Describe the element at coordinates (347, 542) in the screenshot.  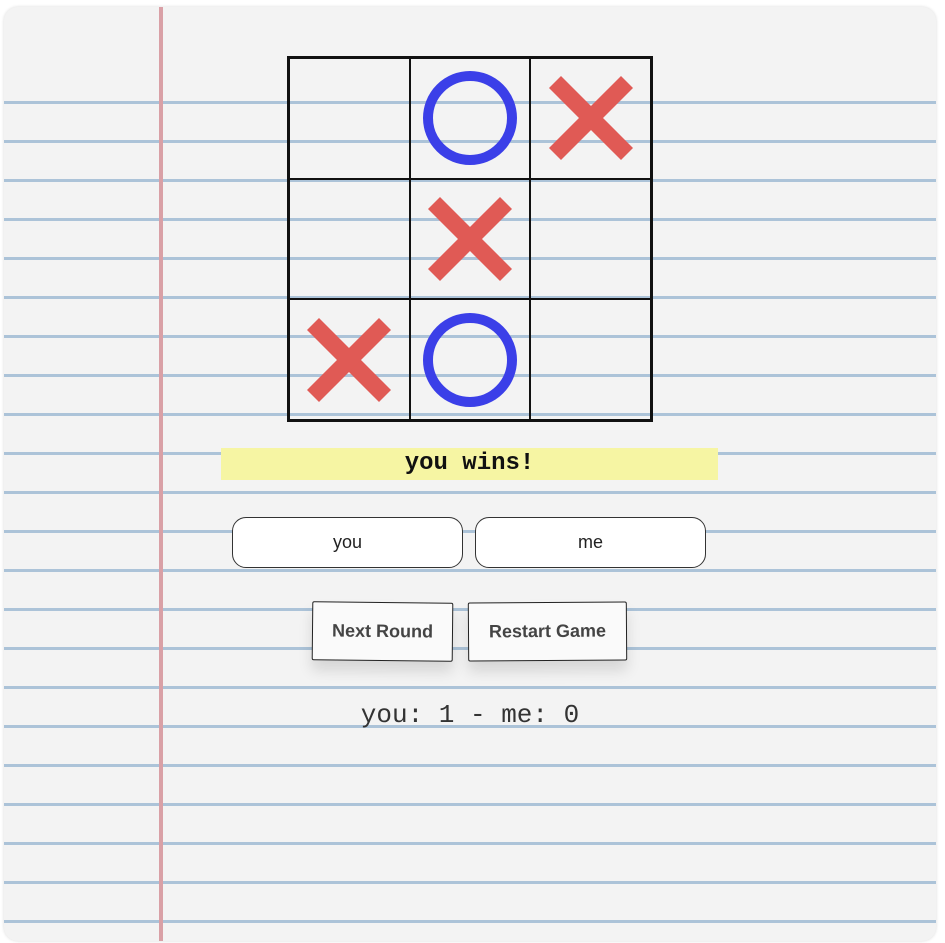
I see `player1-name-input` at that location.